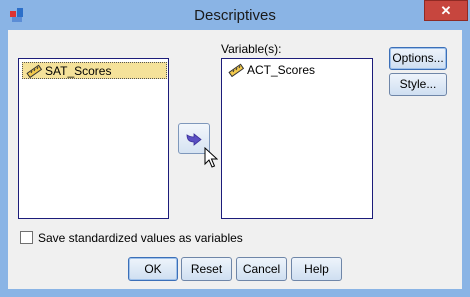 Image resolution: width=470 pixels, height=297 pixels. Describe the element at coordinates (26, 237) in the screenshot. I see `save-standardized-checkbox` at that location.